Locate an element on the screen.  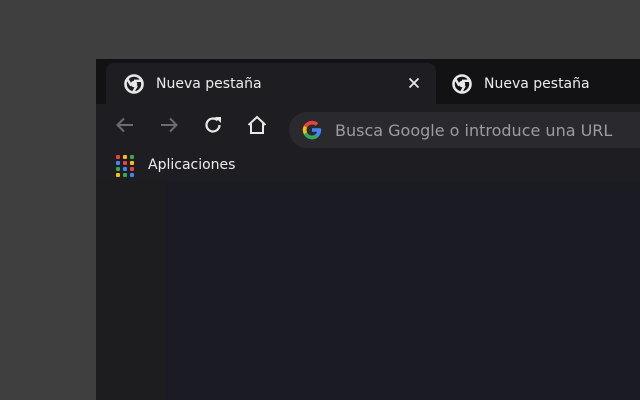
omnibox-placeholder: Busca Google o introduce una URL is located at coordinates (474, 130).